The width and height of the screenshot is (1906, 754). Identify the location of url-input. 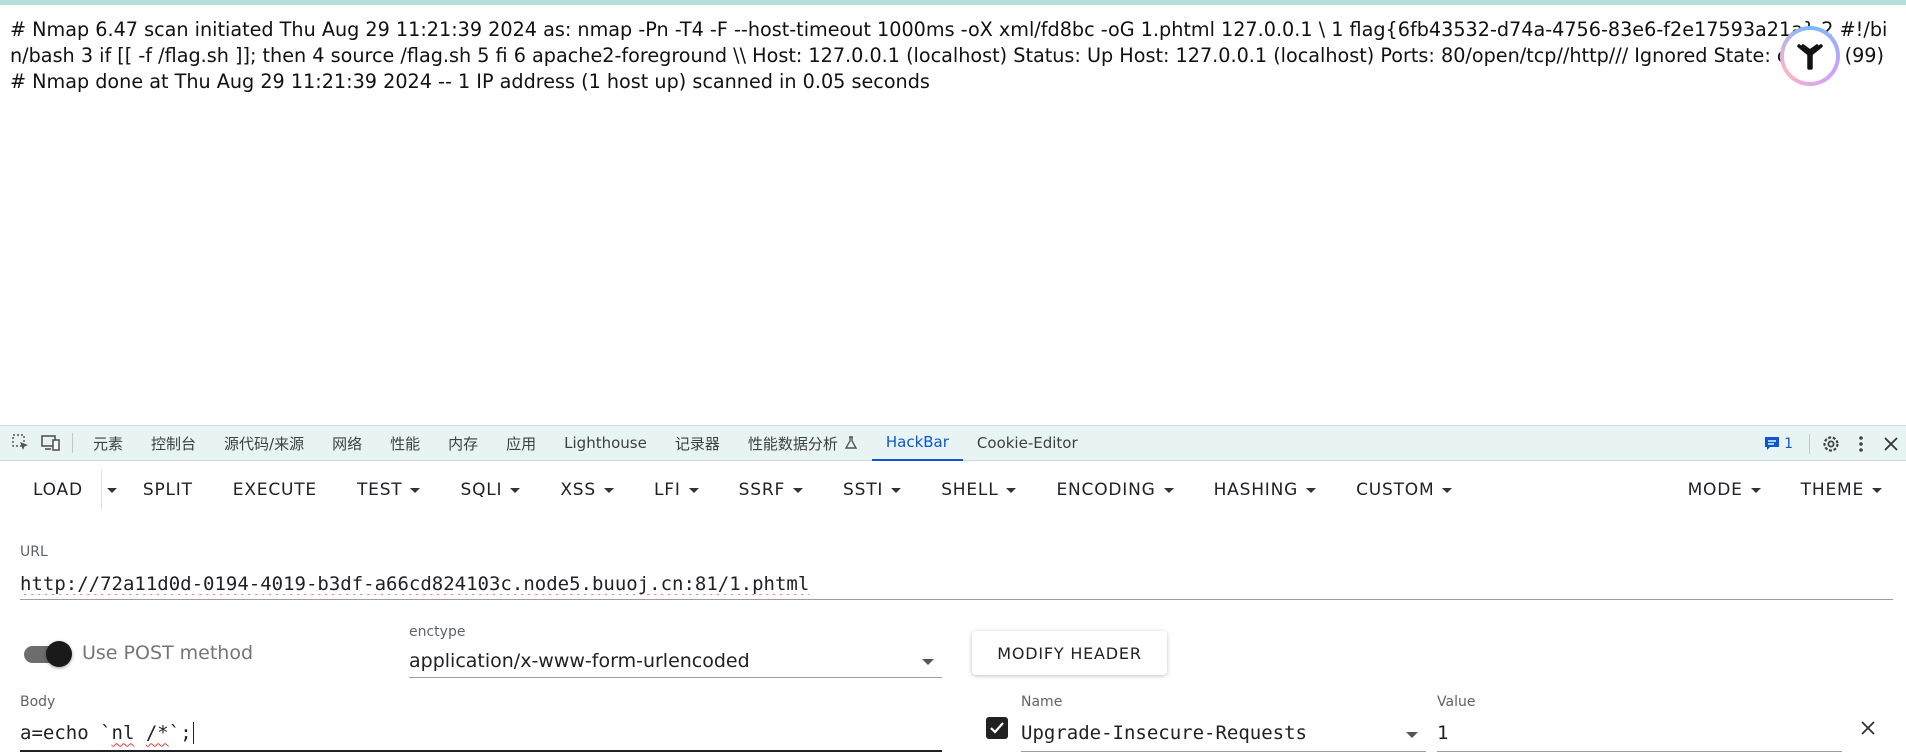
(956, 584).